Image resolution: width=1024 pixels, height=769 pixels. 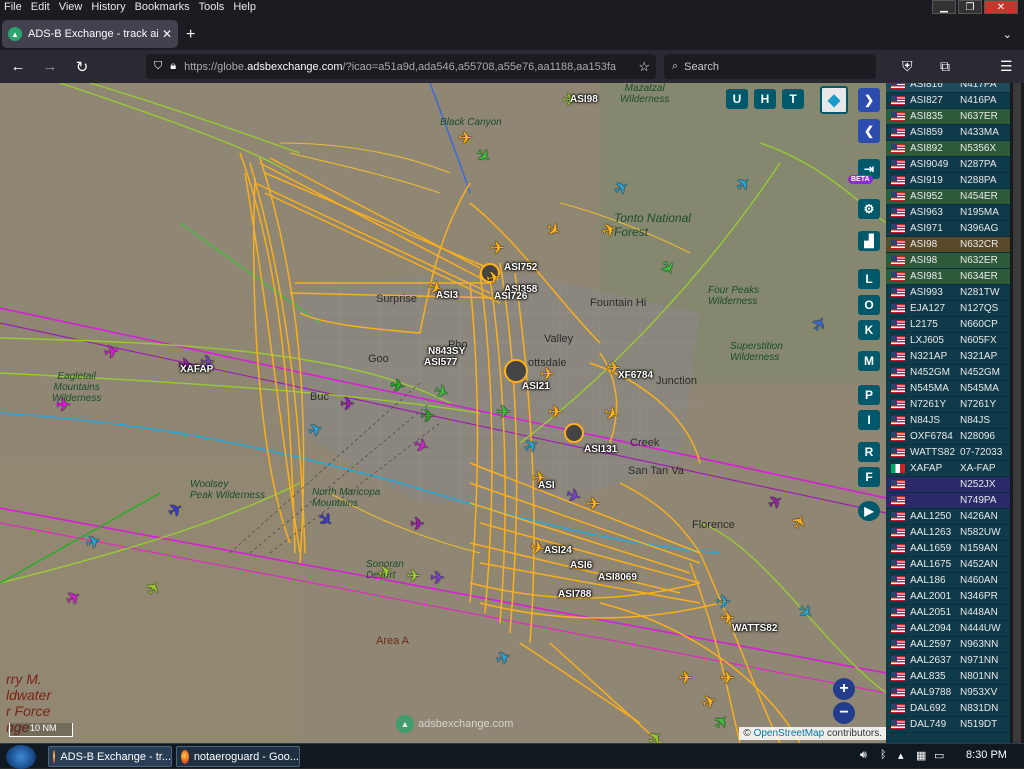 What do you see at coordinates (948, 277) in the screenshot?
I see `aircraft-list-row: ASI981 N634ER` at bounding box center [948, 277].